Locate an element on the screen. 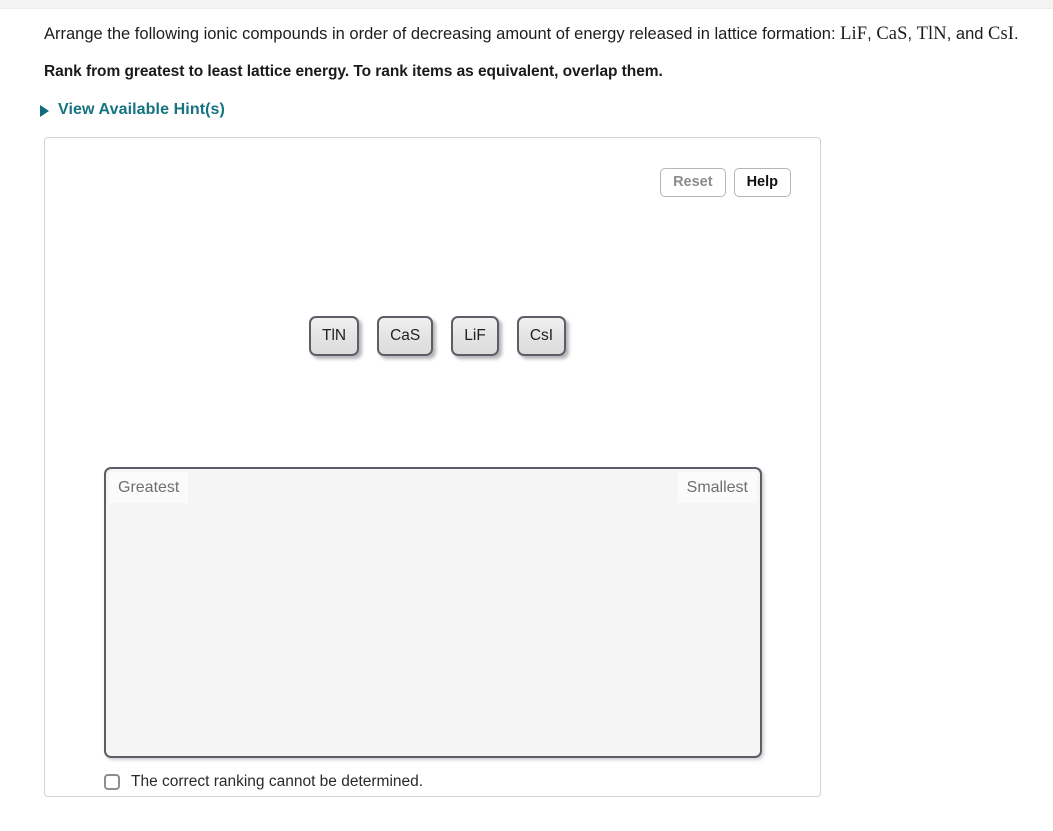 This screenshot has height=831, width=1053. view-hints-toggle: View Available Hint(s) is located at coordinates (162, 110).